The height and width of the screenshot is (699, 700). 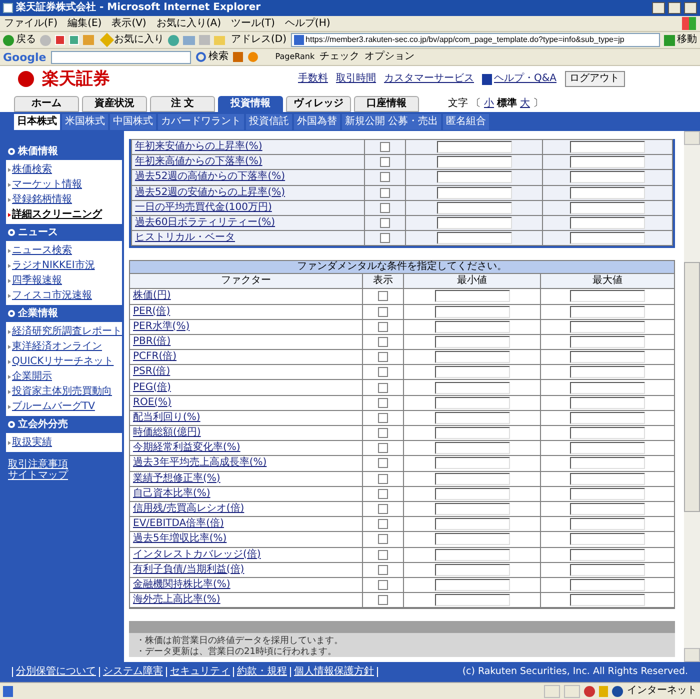 I want to click on sidebar-link: 詳細スクリーニング, so click(x=57, y=215).